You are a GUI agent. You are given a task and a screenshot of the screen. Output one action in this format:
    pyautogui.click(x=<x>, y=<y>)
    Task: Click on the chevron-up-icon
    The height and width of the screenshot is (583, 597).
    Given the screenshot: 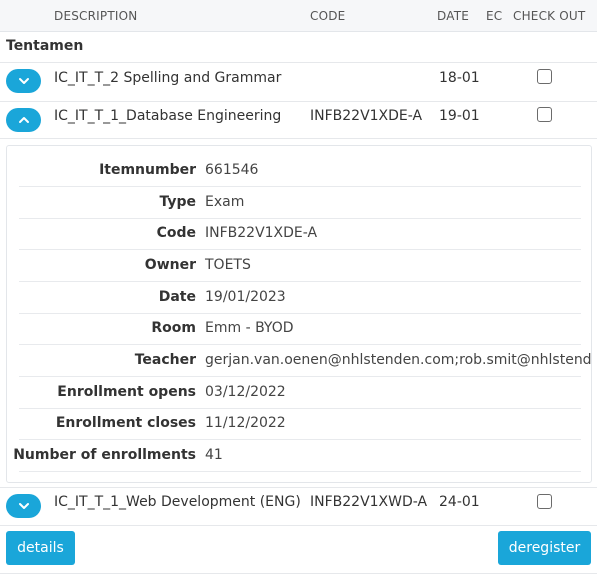 What is the action you would take?
    pyautogui.click(x=23, y=120)
    